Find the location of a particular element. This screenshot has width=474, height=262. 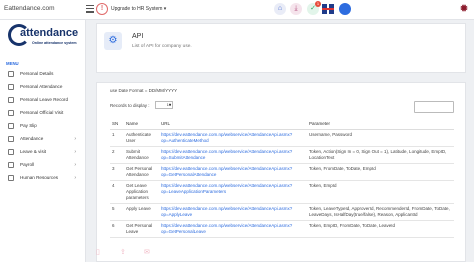

sidebar-item-label: Personal Attendance is located at coordinates (41, 86).